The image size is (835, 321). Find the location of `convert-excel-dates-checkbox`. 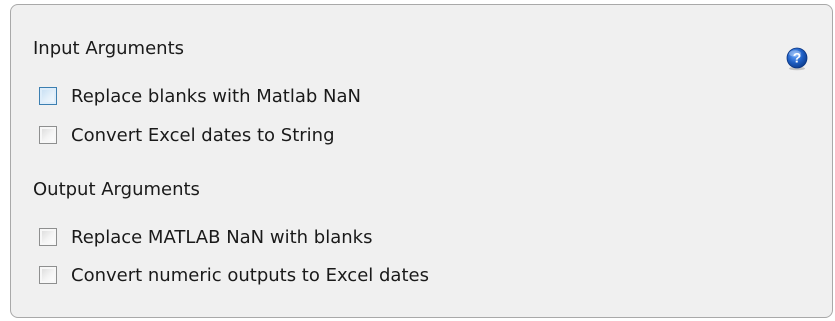

convert-excel-dates-checkbox is located at coordinates (48, 135).